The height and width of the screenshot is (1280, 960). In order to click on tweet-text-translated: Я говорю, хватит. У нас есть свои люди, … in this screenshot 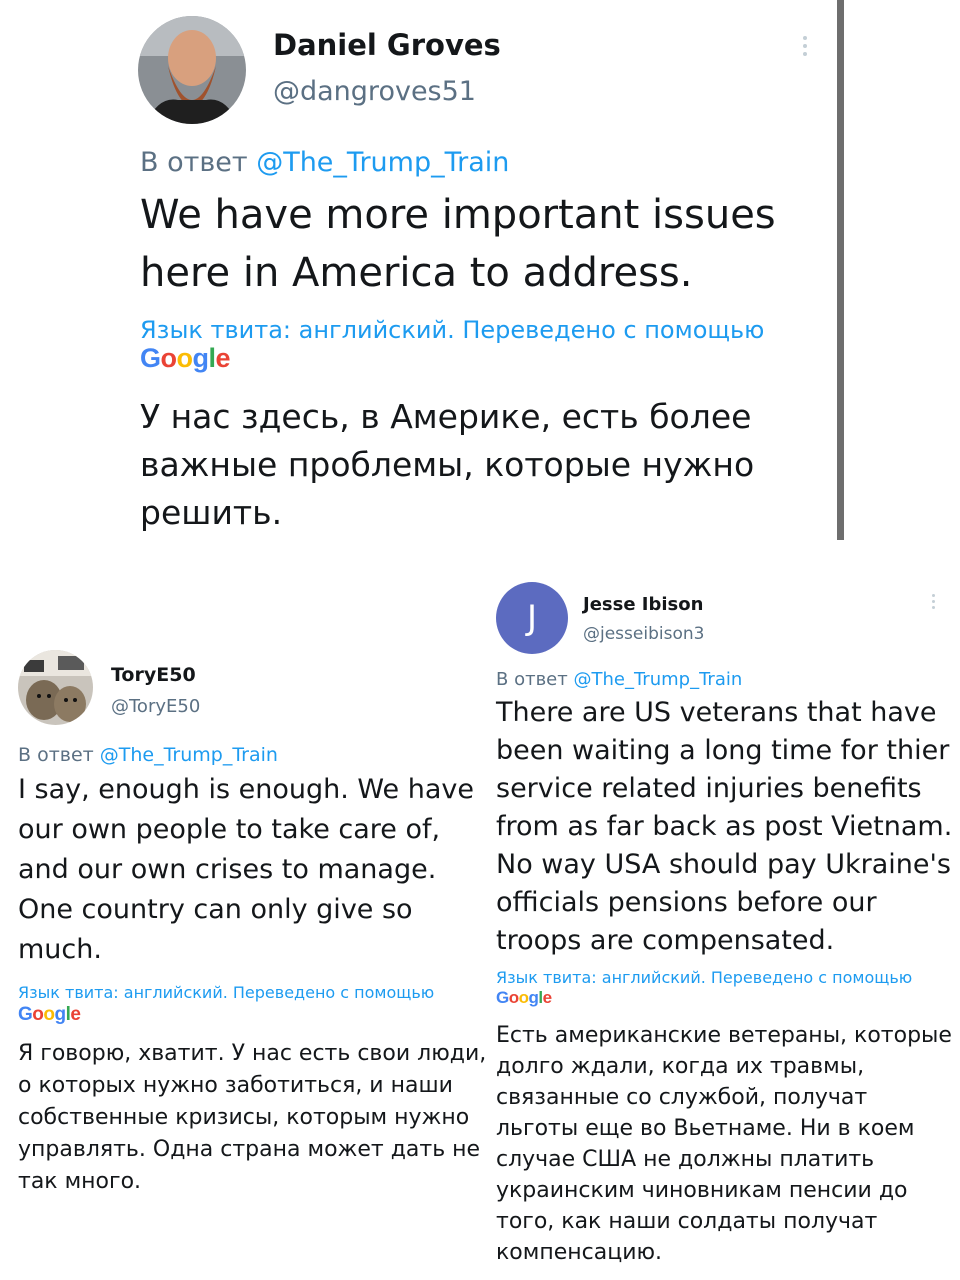, I will do `click(252, 1117)`.